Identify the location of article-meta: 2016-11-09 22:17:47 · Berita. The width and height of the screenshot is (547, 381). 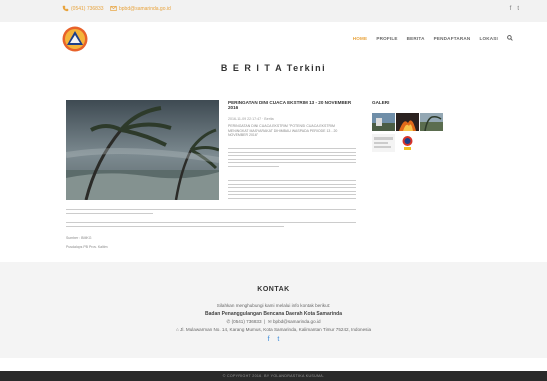
(251, 119).